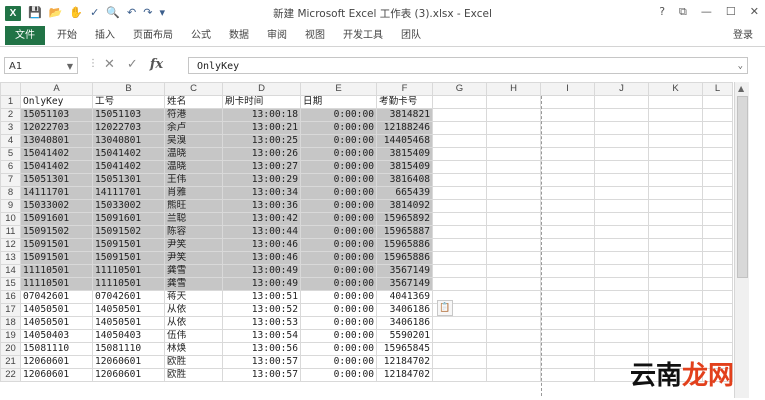 This screenshot has height=400, width=765. Describe the element at coordinates (261, 336) in the screenshot. I see `cell: 13:00:54` at that location.